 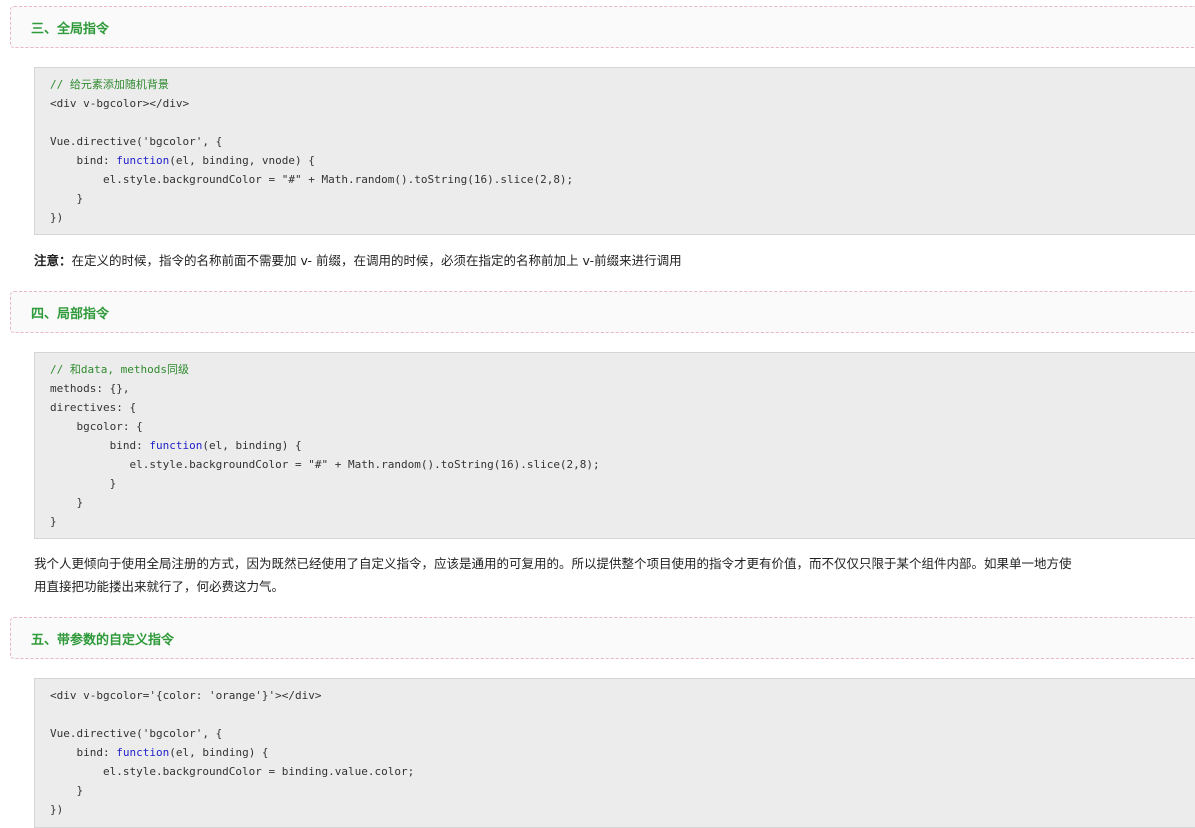 I want to click on code-text: directives: {, so click(x=93, y=407).